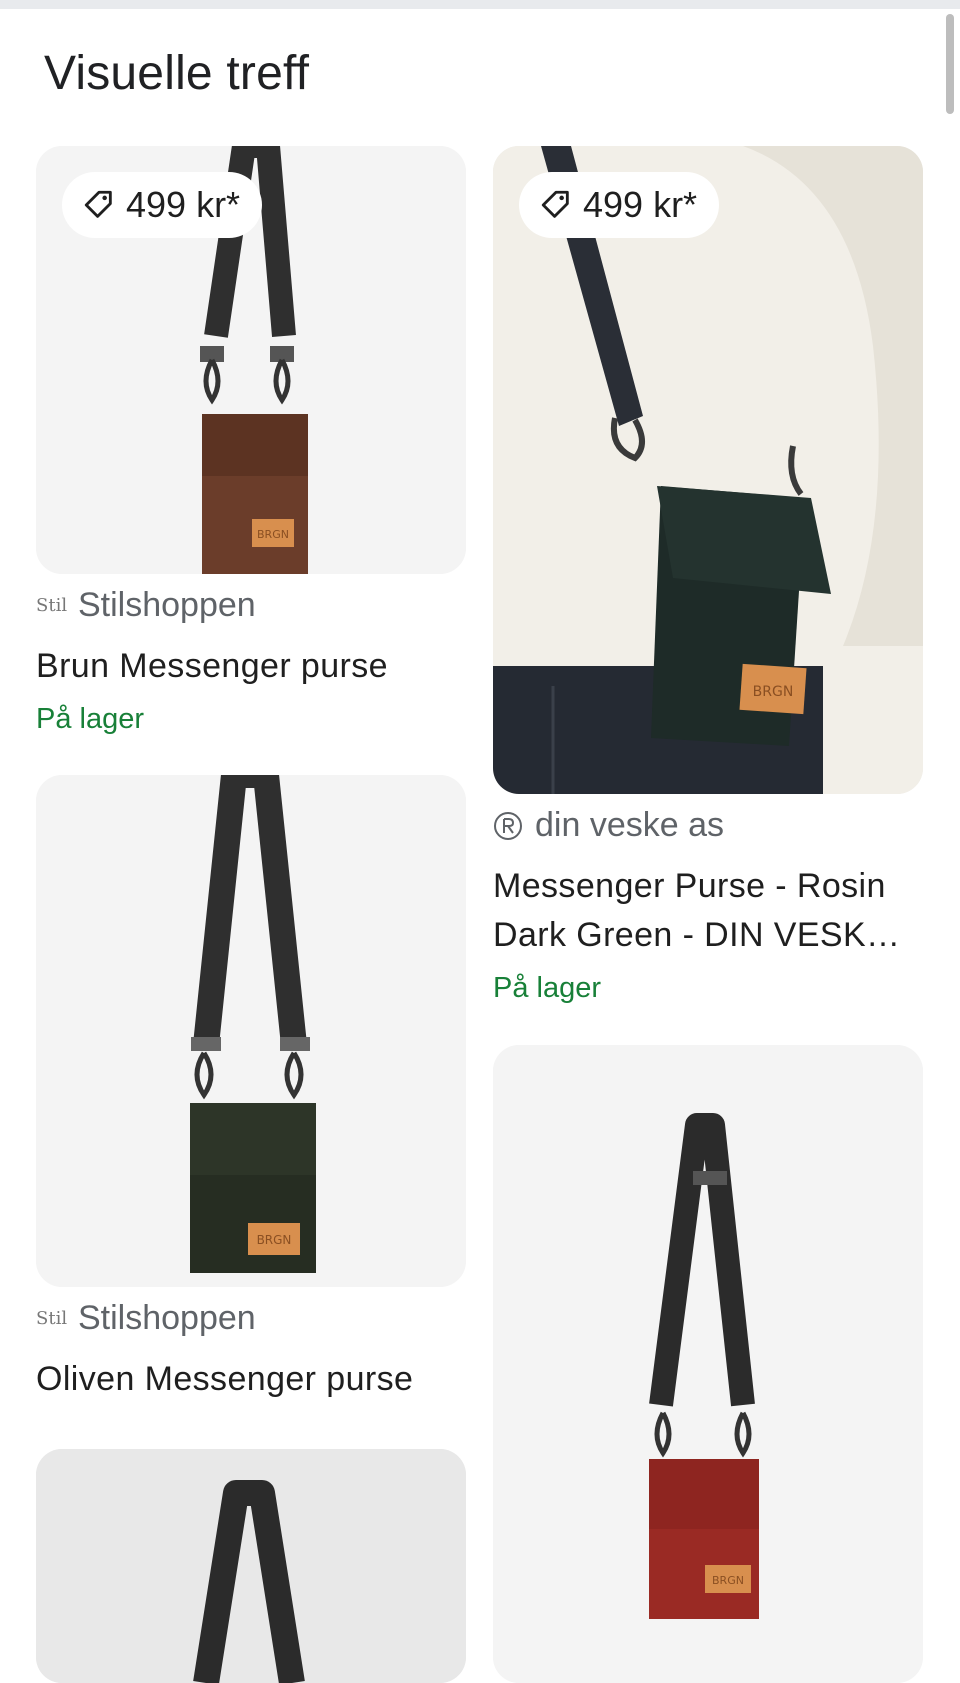  I want to click on result-image-partial, so click(251, 1566).